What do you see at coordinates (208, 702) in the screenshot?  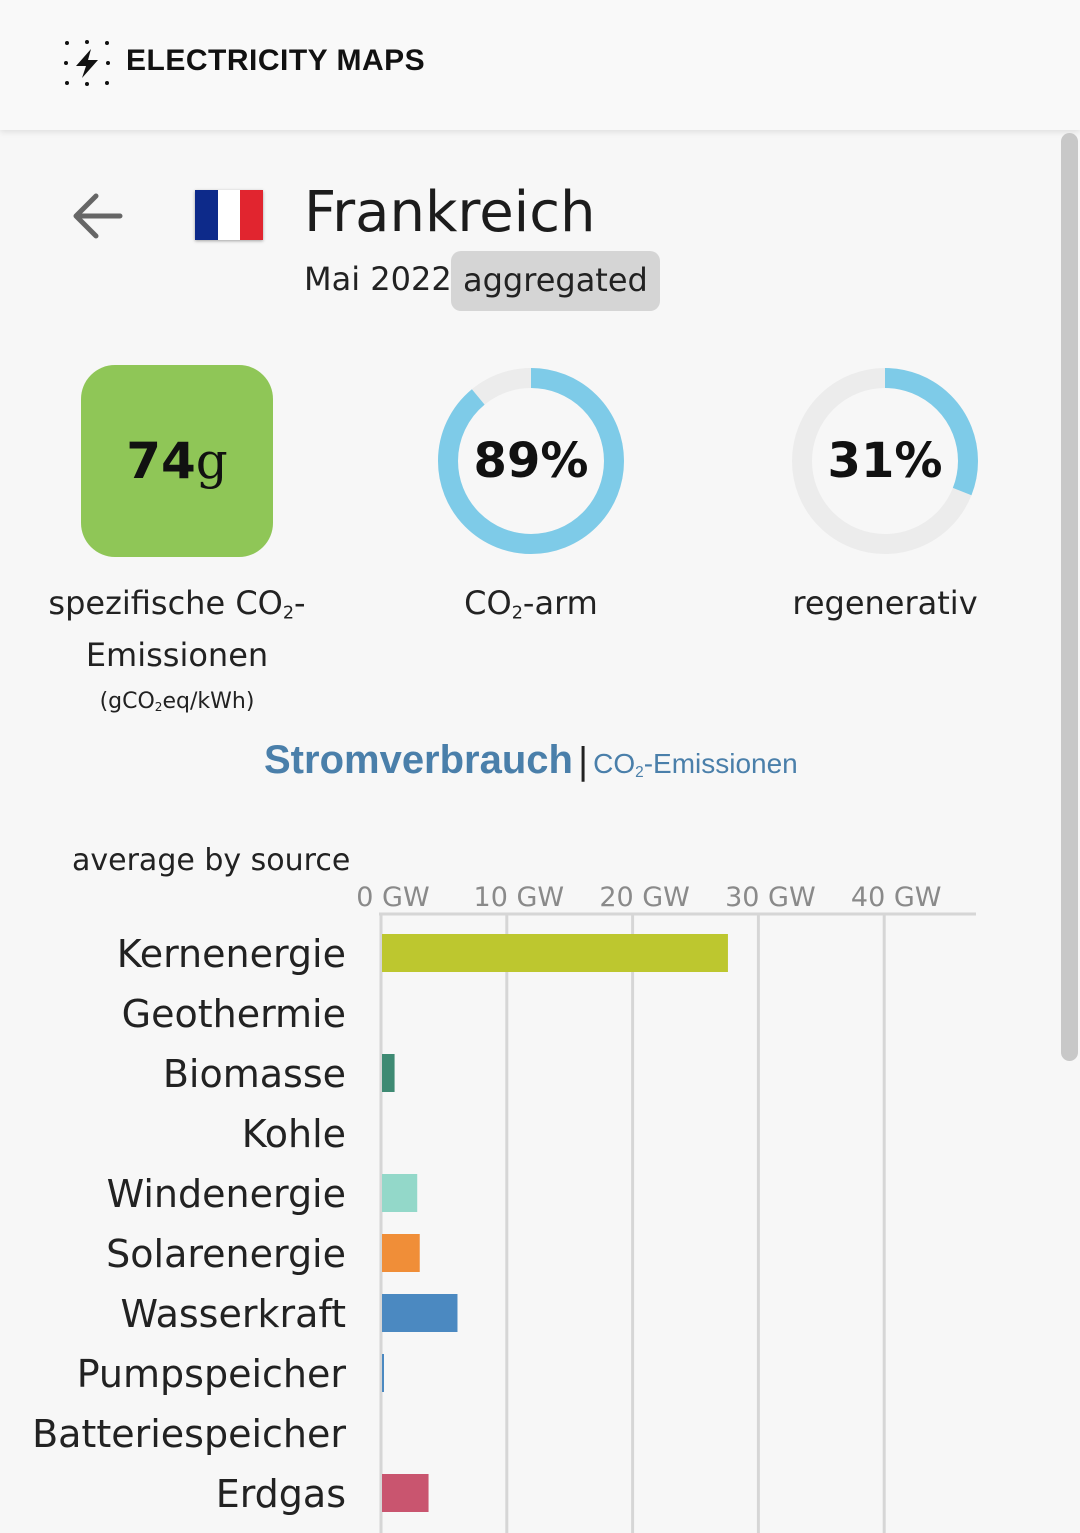 I see `unit-caption-end: eq/kWh)` at bounding box center [208, 702].